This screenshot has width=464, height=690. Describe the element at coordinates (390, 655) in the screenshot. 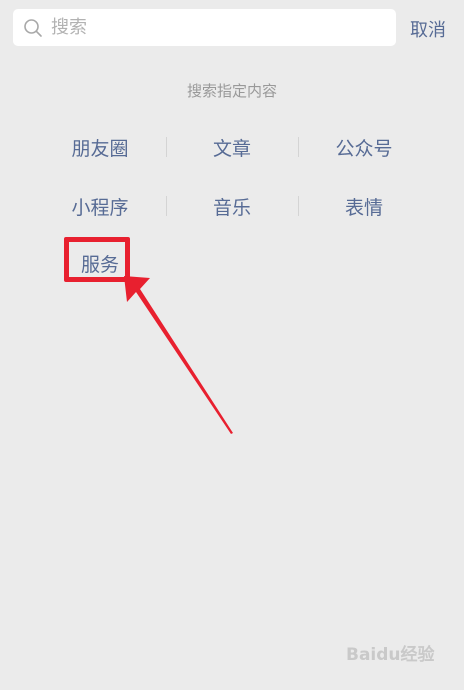

I see `baidu-watermark: Baidu经验` at that location.